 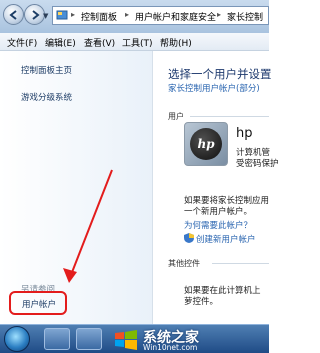 I want to click on info-text-line2: 一个新用户帐户。, so click(x=218, y=212).